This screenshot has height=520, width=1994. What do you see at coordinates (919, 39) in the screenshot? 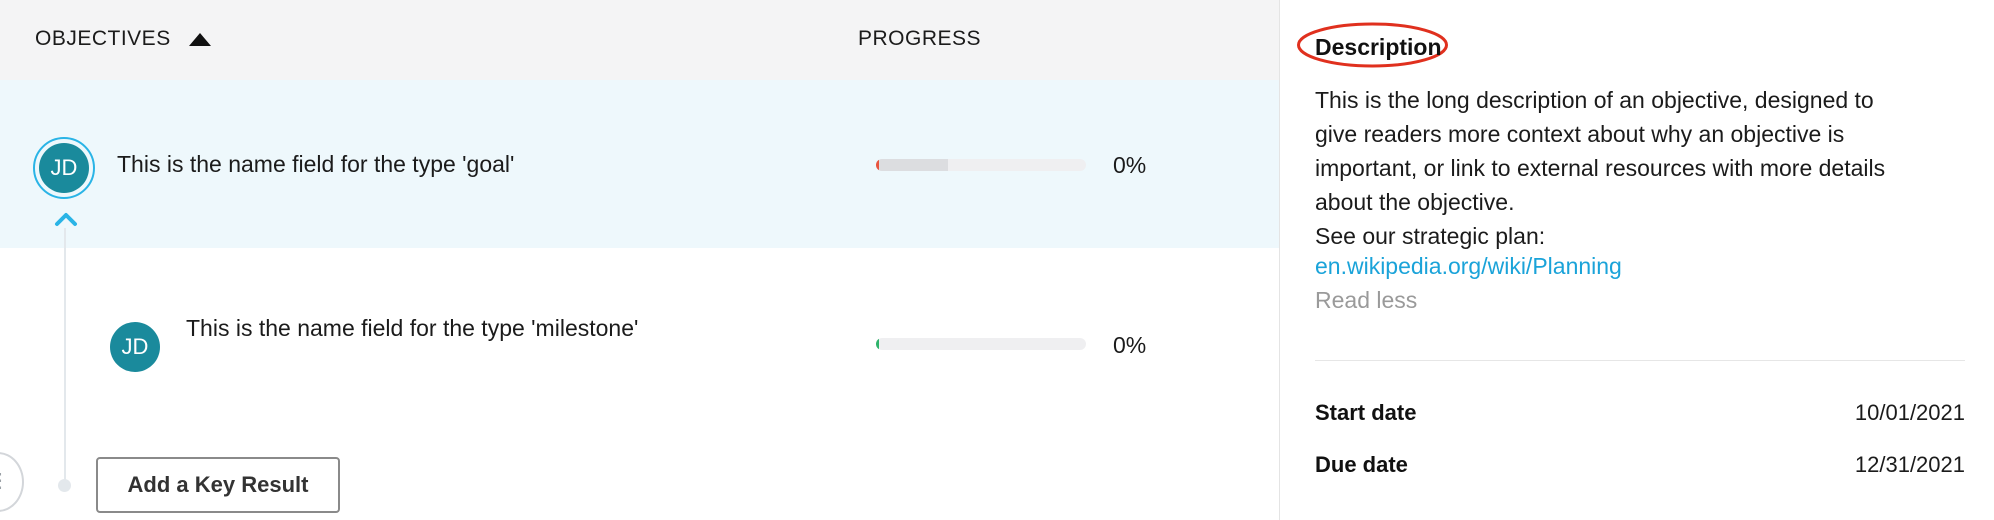
I see `progress-column-header: PROGRESS` at bounding box center [919, 39].